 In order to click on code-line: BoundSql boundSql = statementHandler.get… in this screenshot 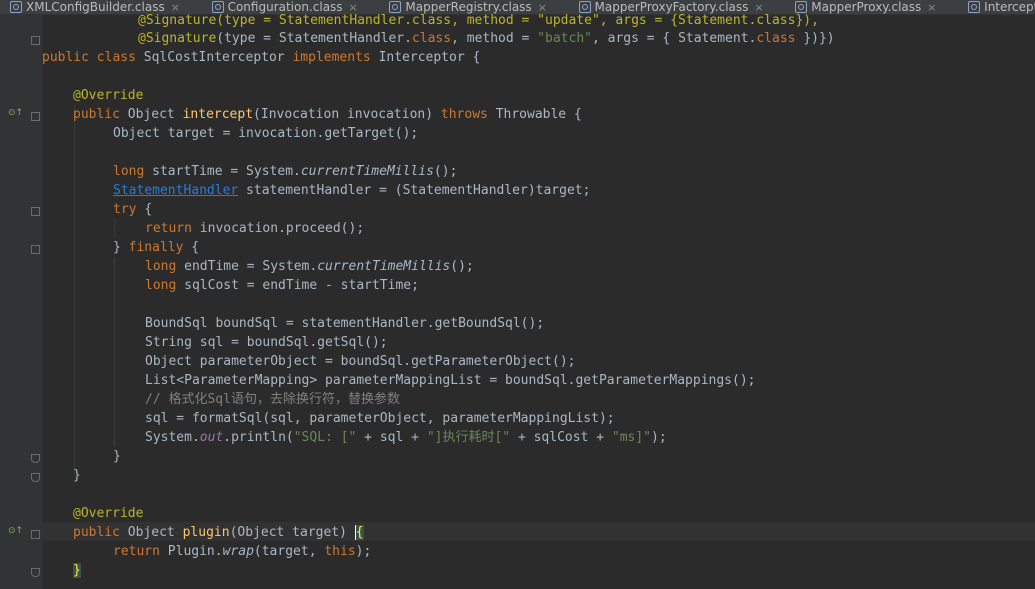, I will do `click(345, 323)`.